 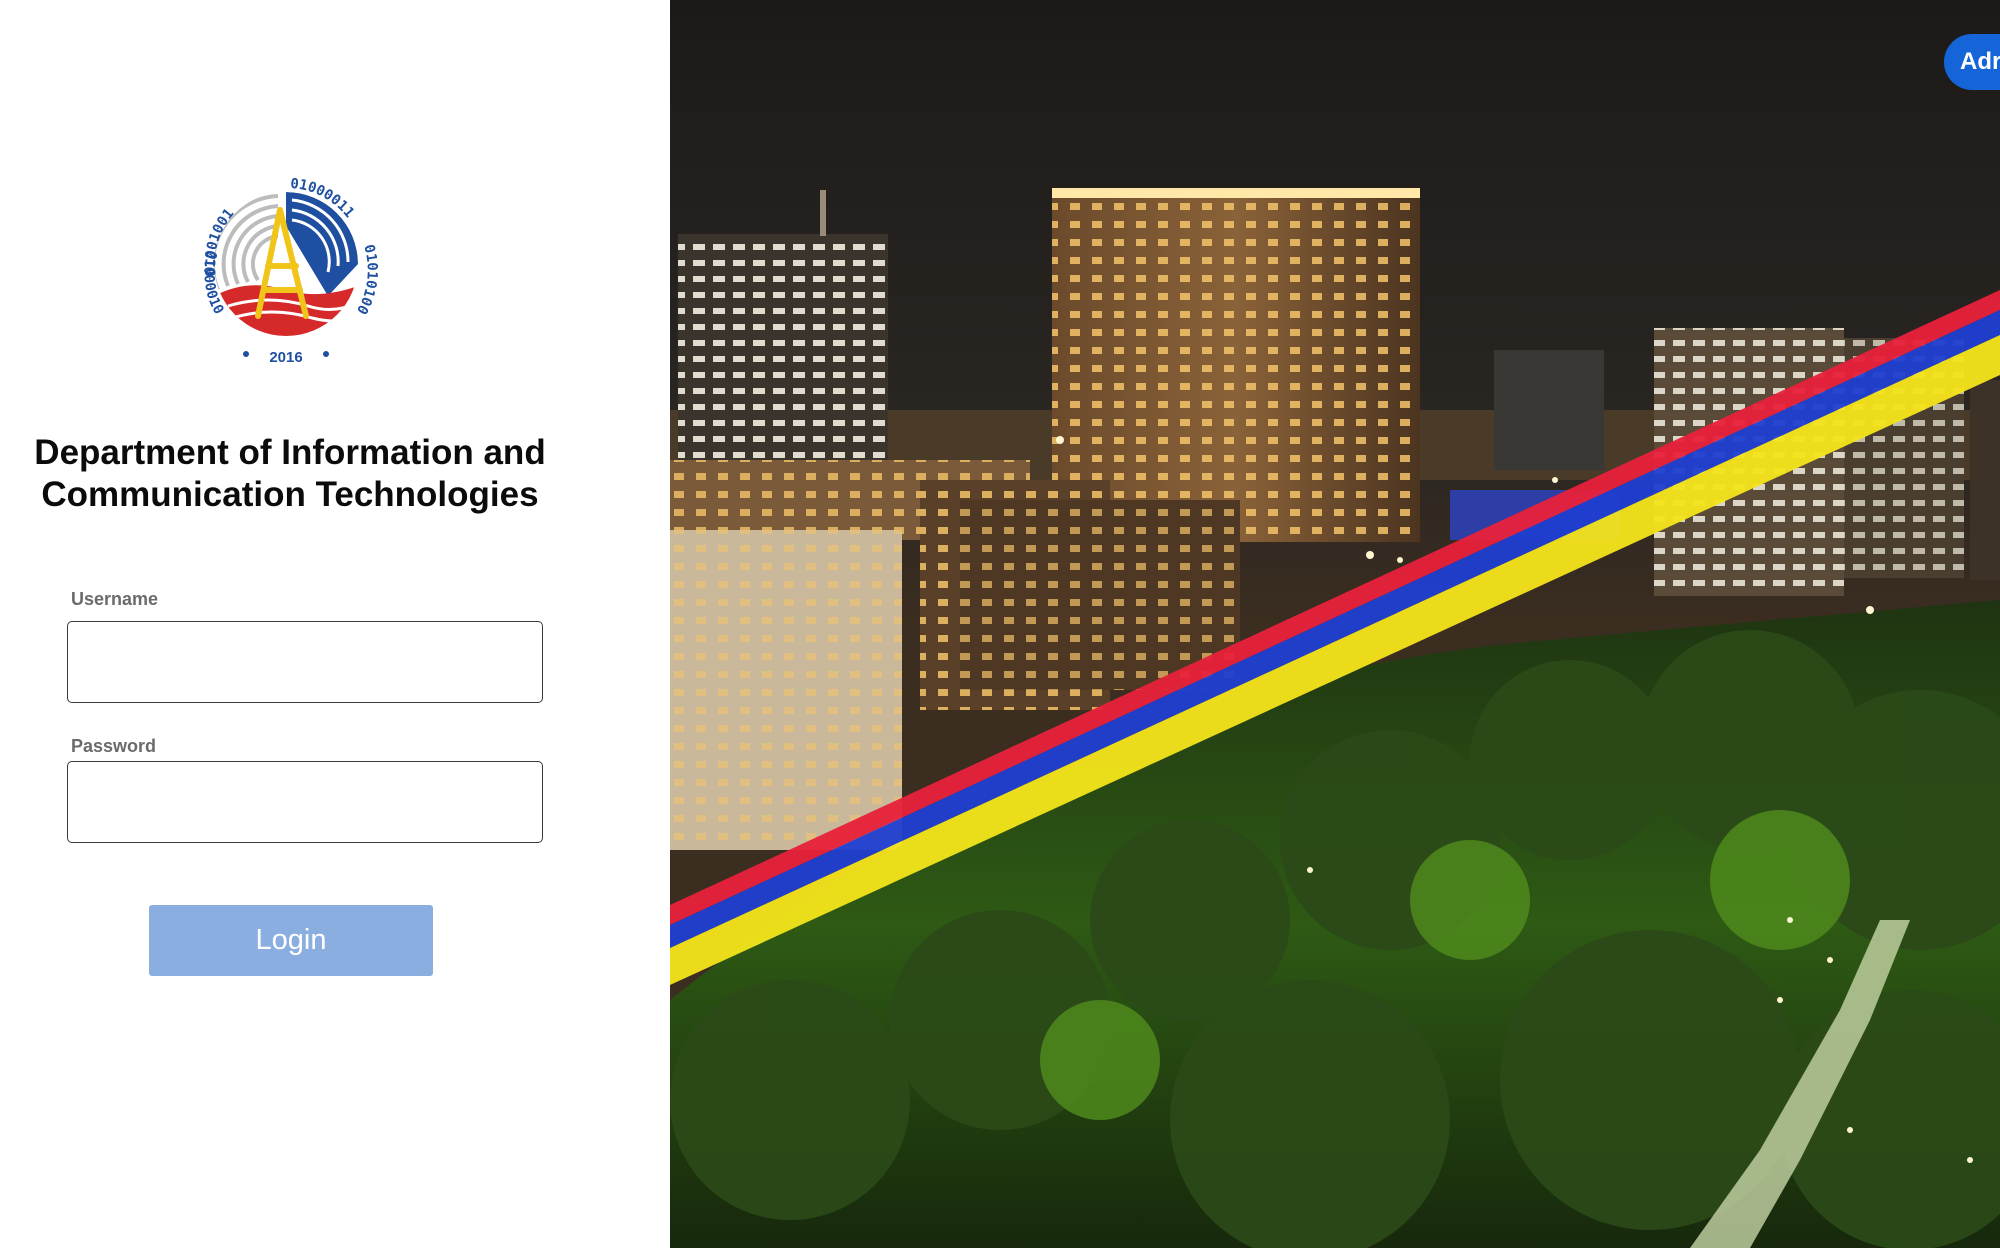 I want to click on username-label: Username, so click(x=115, y=599).